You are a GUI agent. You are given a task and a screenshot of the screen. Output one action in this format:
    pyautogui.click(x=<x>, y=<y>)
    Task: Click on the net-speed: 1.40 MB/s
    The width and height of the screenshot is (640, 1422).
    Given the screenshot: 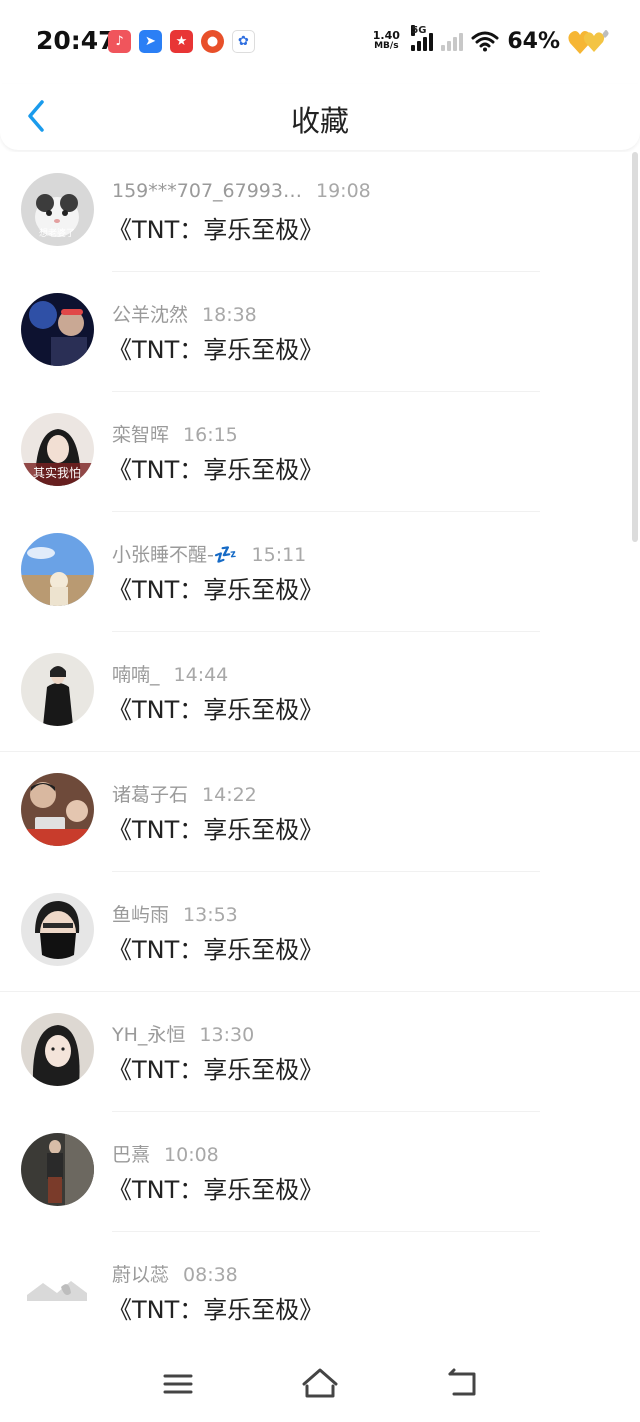 What is the action you would take?
    pyautogui.click(x=386, y=41)
    